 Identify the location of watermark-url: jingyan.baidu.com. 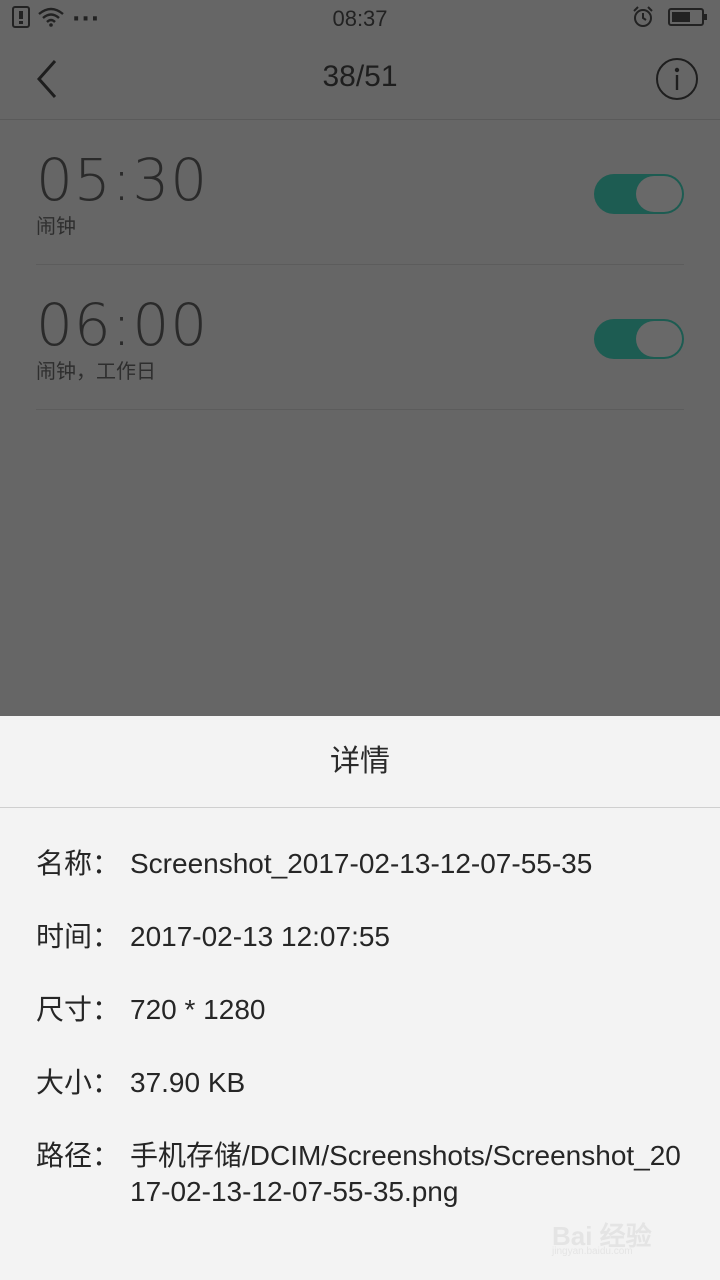
(592, 1251).